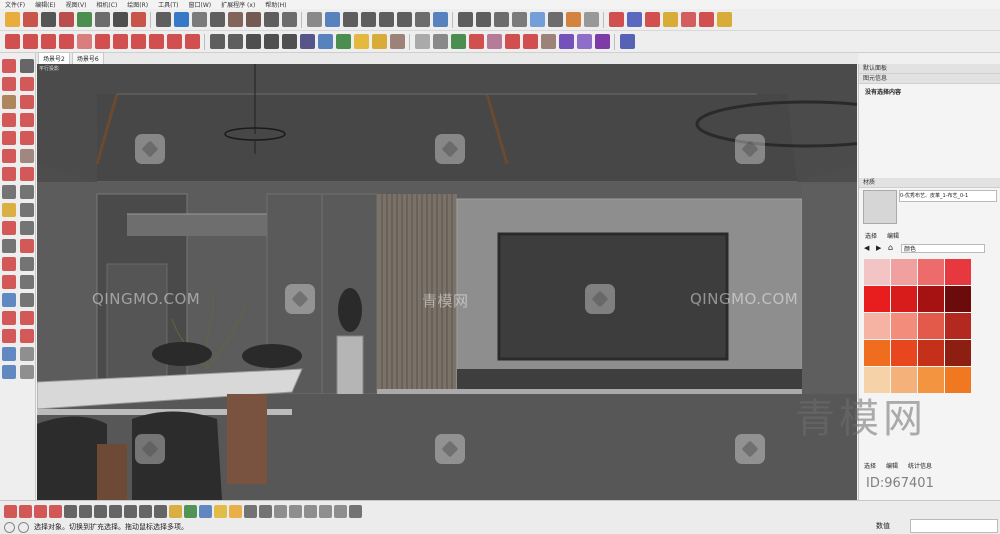 The height and width of the screenshot is (534, 1000). What do you see at coordinates (870, 465) in the screenshot?
I see `bottom-tab-select: 选择` at bounding box center [870, 465].